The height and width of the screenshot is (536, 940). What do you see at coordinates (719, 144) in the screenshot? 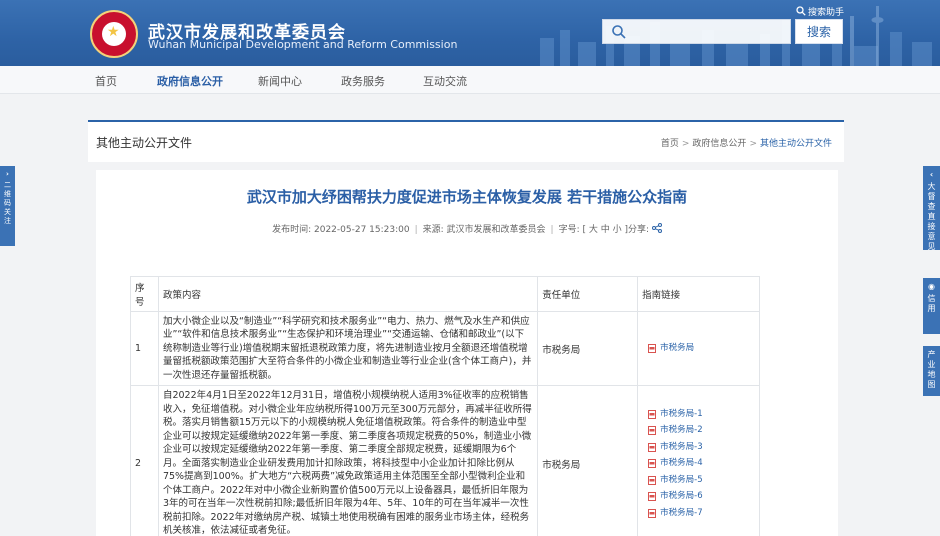
I see `breadcrumb-gov-info: 政府信息公开` at bounding box center [719, 144].